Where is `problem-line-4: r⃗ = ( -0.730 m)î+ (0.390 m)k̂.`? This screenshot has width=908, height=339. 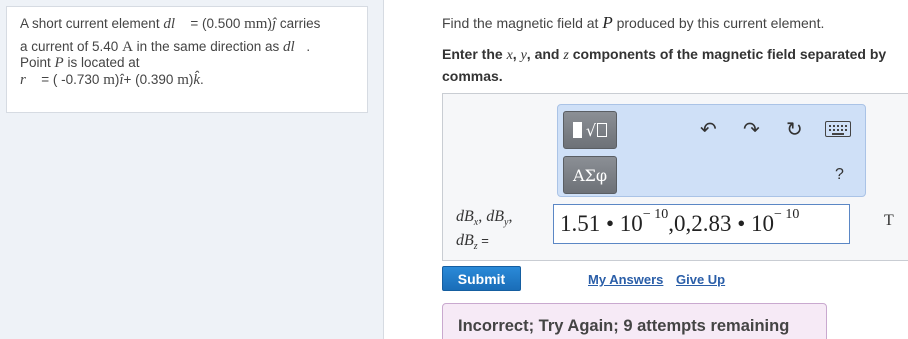 problem-line-4: r⃗ = ( -0.730 m)î+ (0.390 m)k̂. is located at coordinates (188, 80).